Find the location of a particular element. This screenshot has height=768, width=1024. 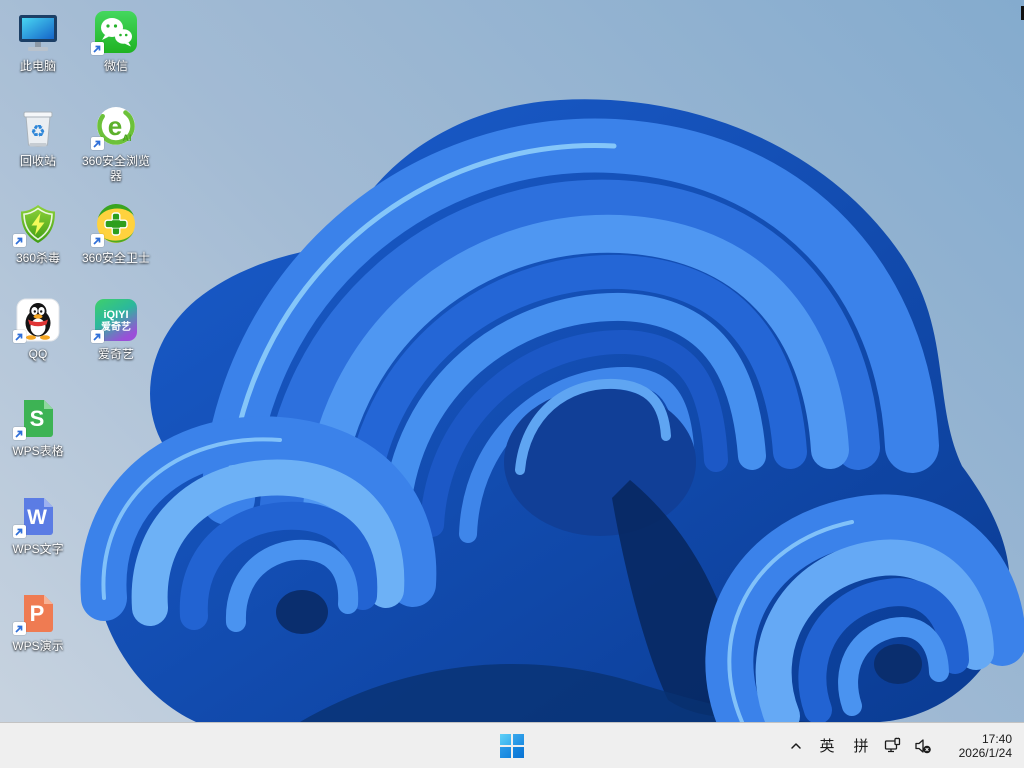

desktop-icon-label: QQ is located at coordinates (38, 354).